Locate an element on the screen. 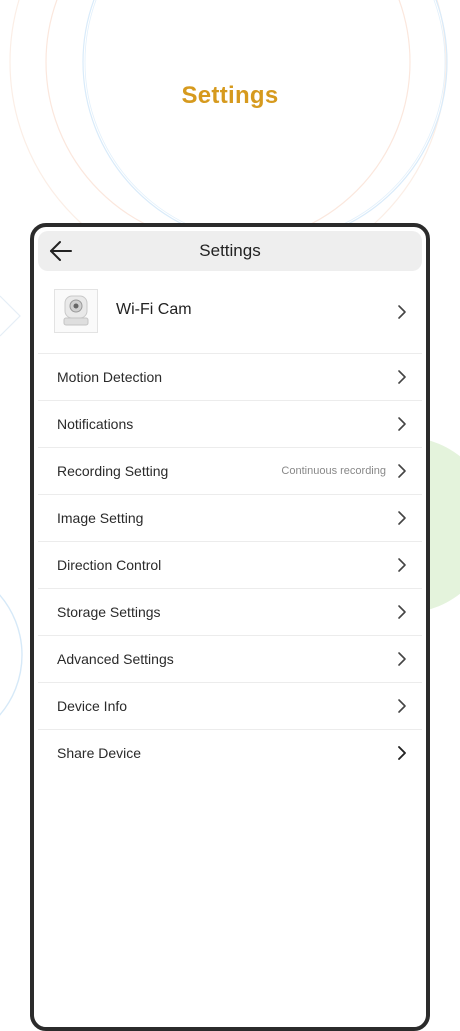  page-title: Settings is located at coordinates (230, 250).